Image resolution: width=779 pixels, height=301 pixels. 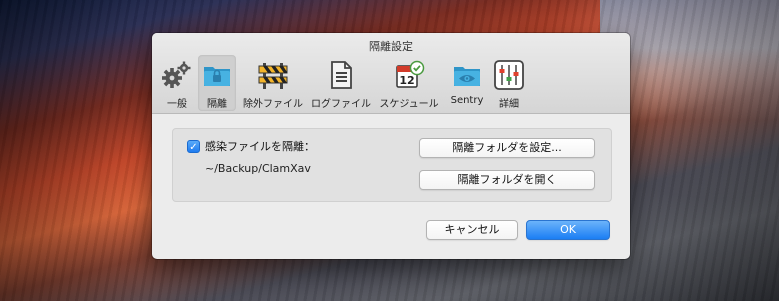 I want to click on sliders-icon, so click(x=509, y=75).